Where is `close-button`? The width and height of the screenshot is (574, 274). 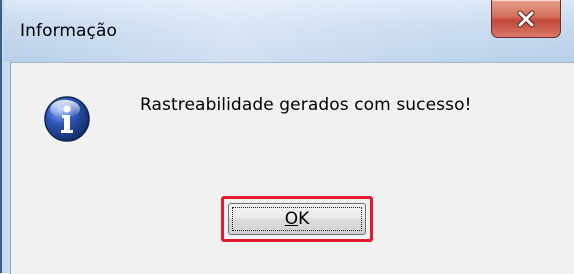
close-button is located at coordinates (526, 19).